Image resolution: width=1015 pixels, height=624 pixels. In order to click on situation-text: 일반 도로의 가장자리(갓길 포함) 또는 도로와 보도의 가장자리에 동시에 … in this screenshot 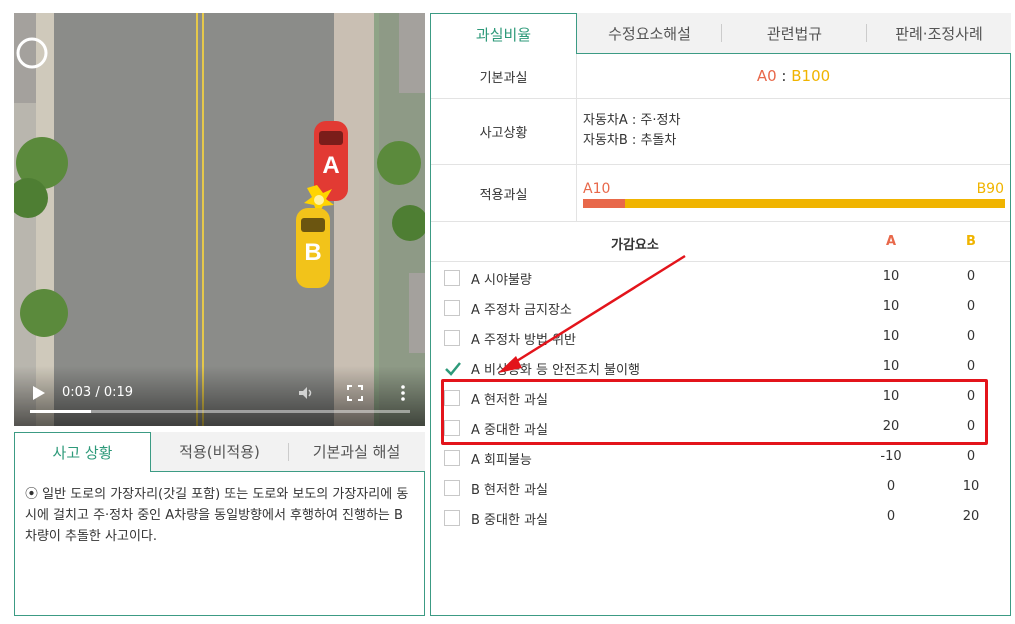, I will do `click(217, 515)`.